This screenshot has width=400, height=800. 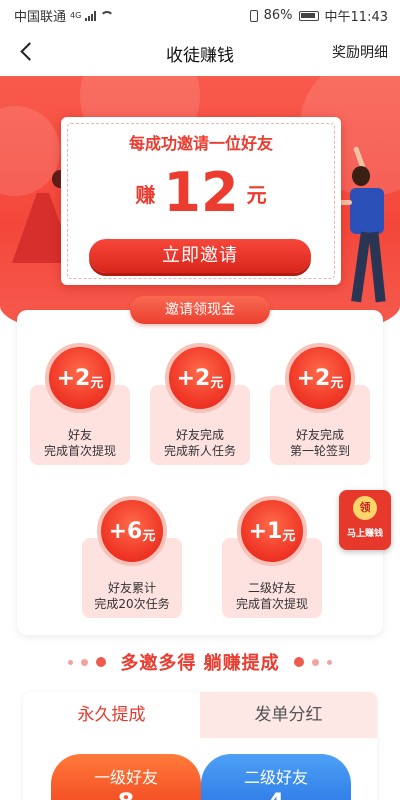 I want to click on man-head, so click(x=361, y=176).